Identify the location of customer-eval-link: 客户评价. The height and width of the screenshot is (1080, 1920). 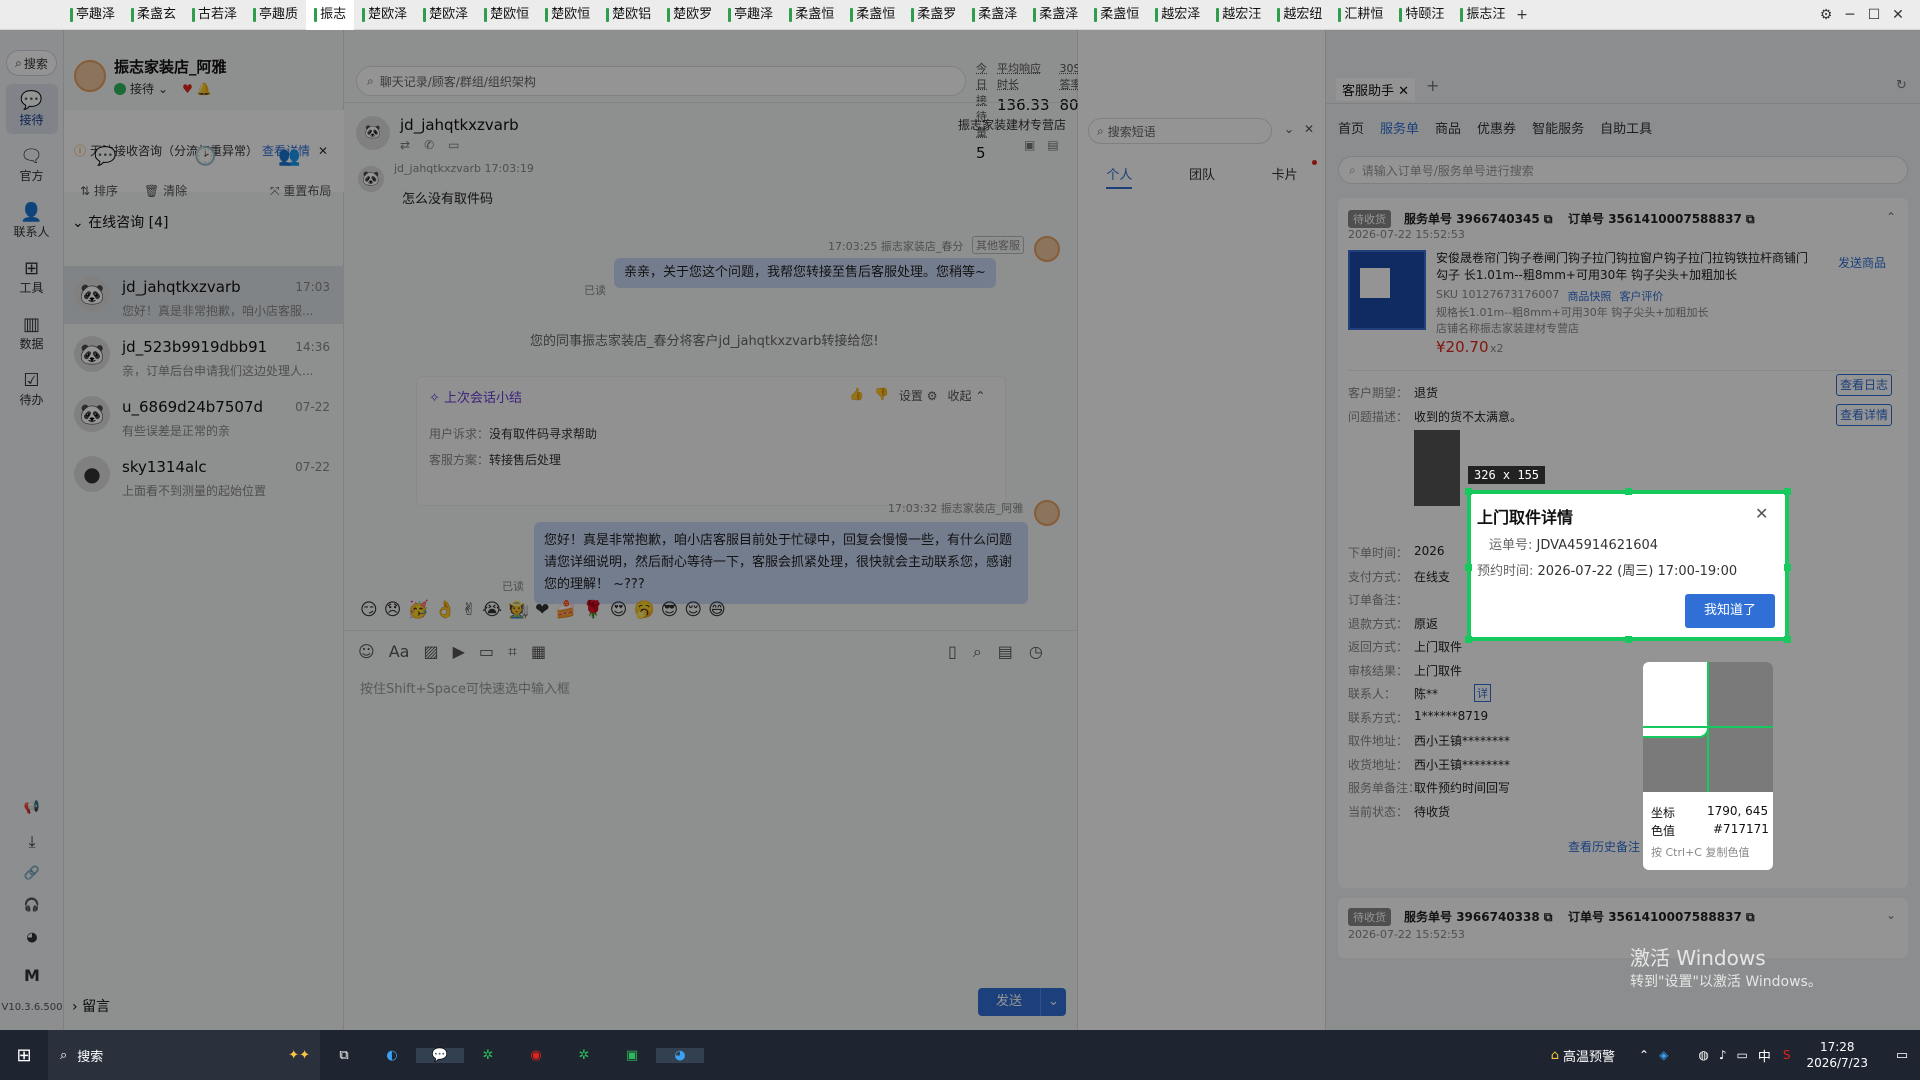
(1641, 296).